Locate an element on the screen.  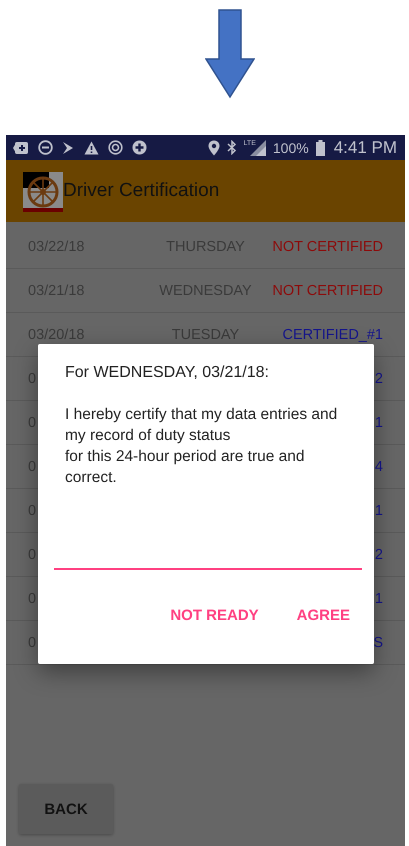
not-ready-button: NOT READY is located at coordinates (214, 615).